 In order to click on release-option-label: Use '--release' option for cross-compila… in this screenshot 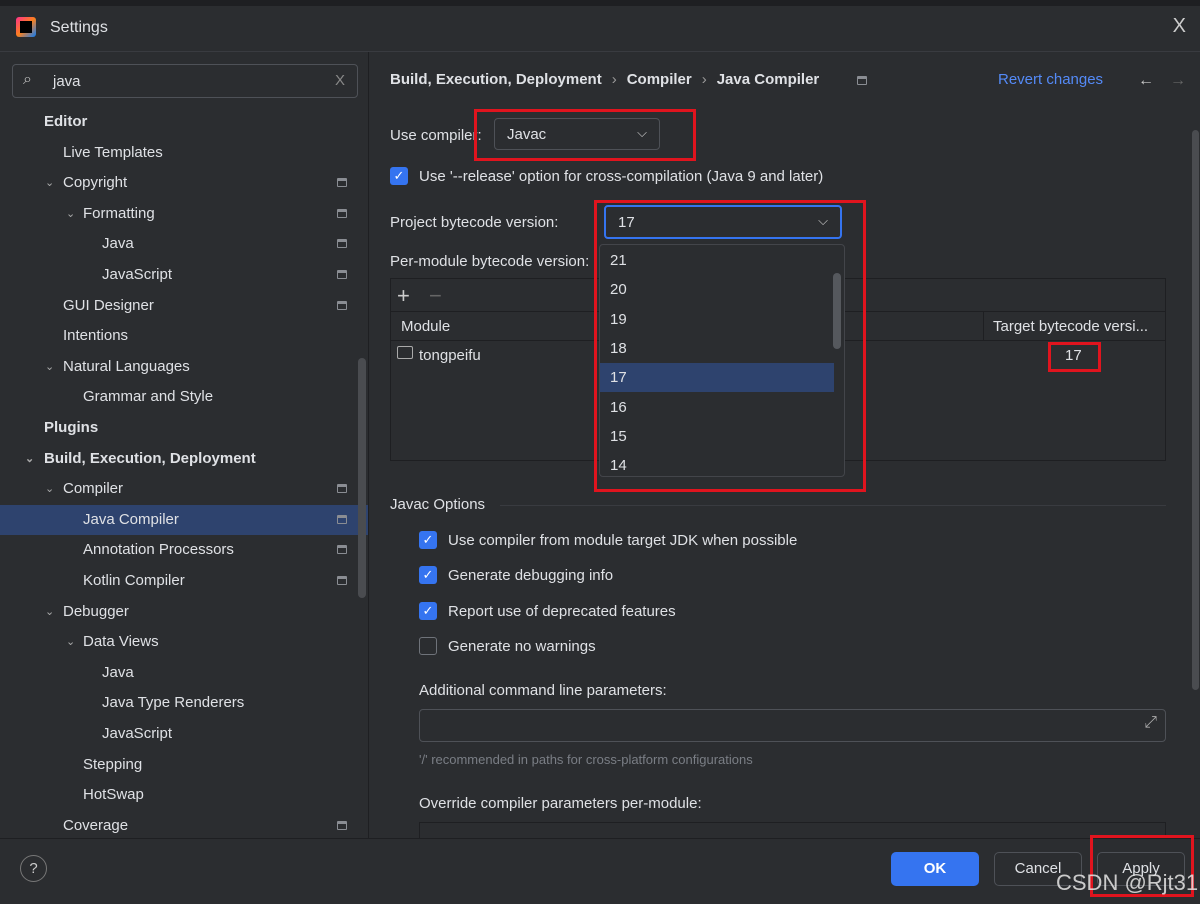, I will do `click(621, 176)`.